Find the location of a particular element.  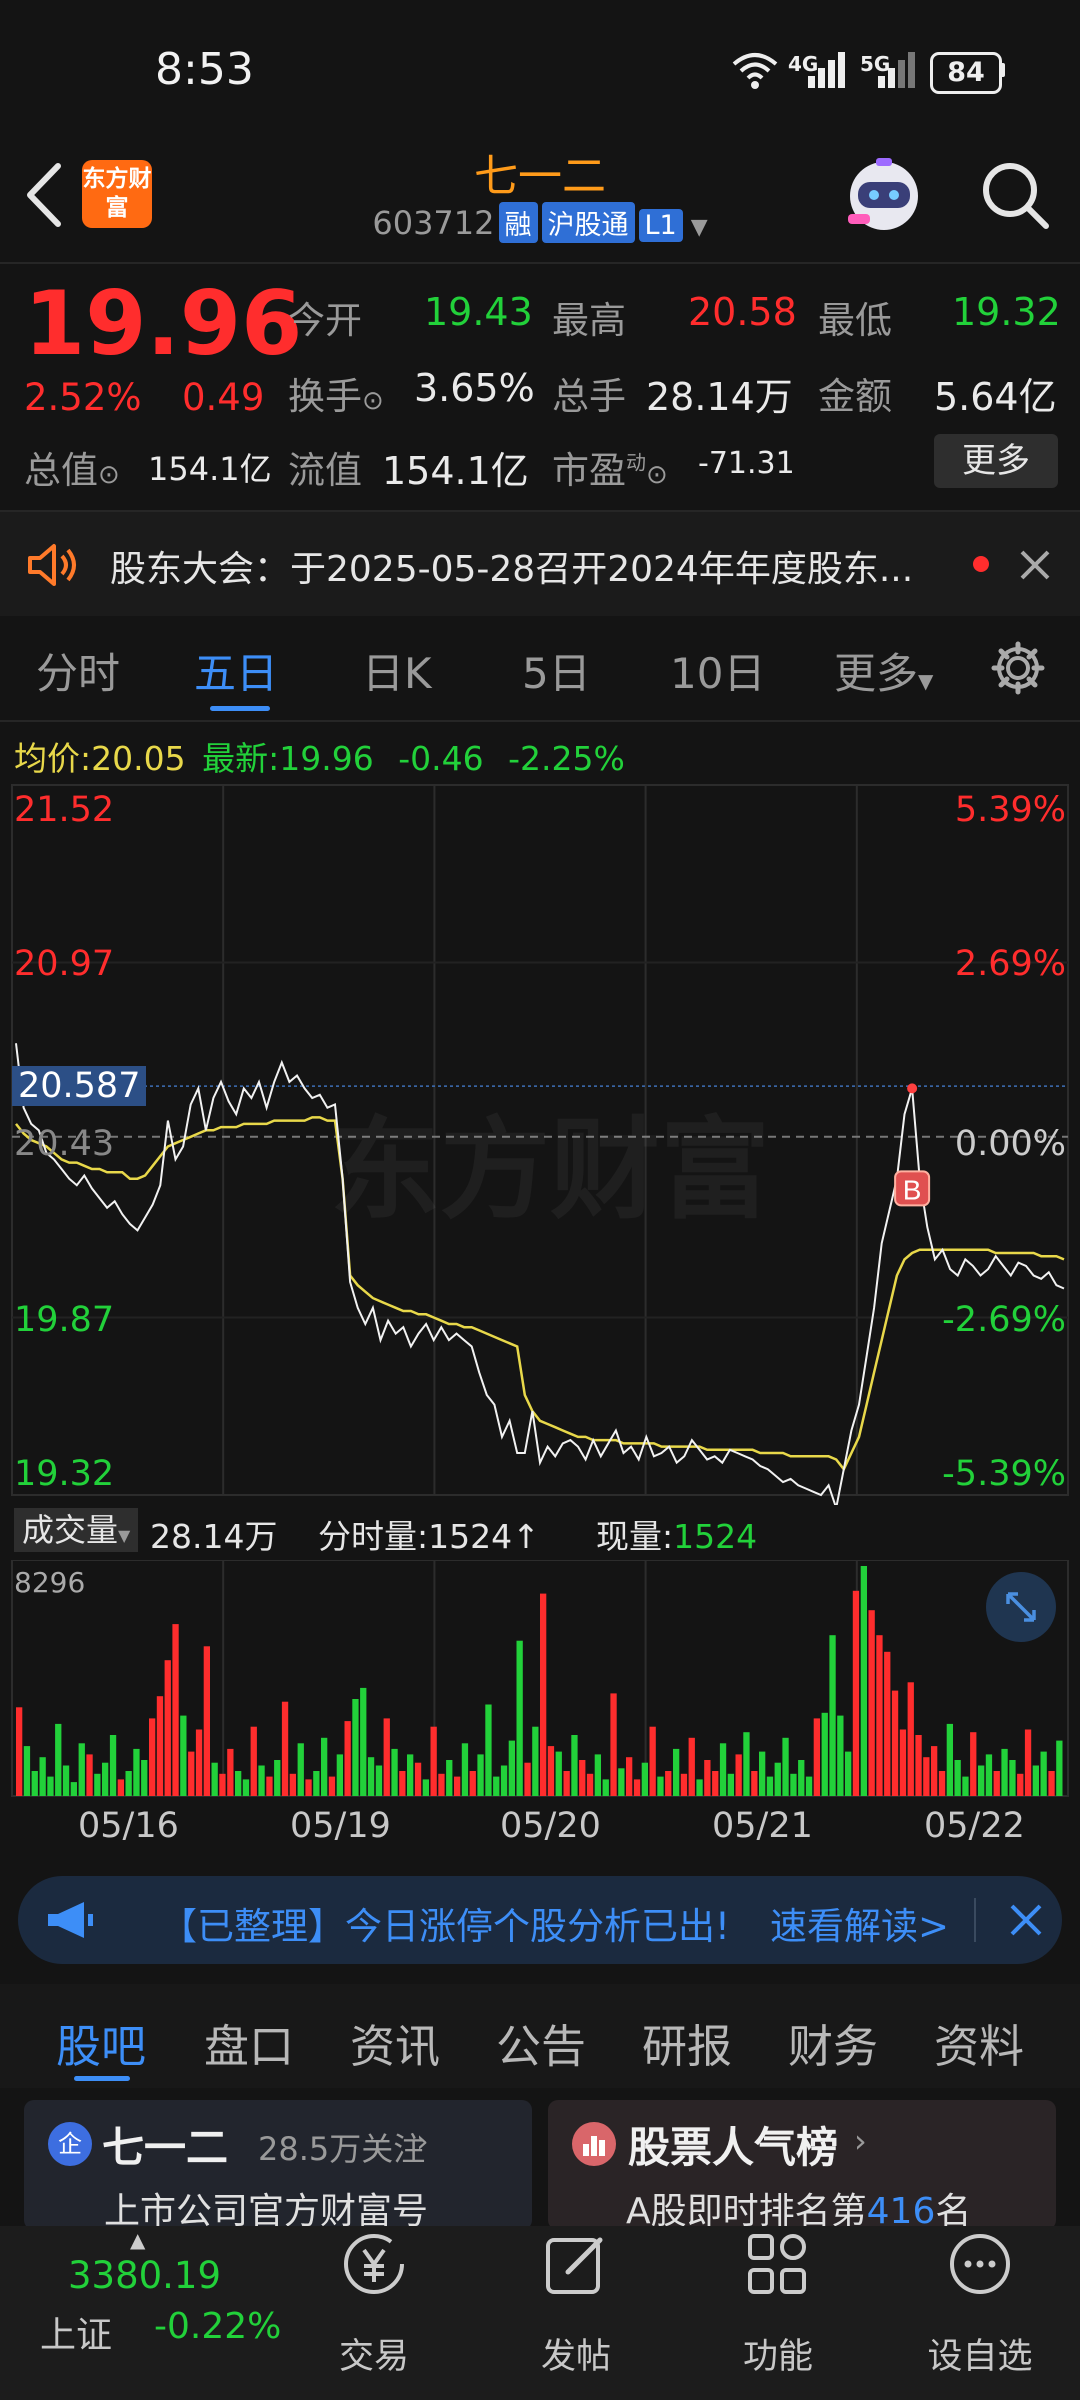

latest-value: 19.96 is located at coordinates (326, 758).